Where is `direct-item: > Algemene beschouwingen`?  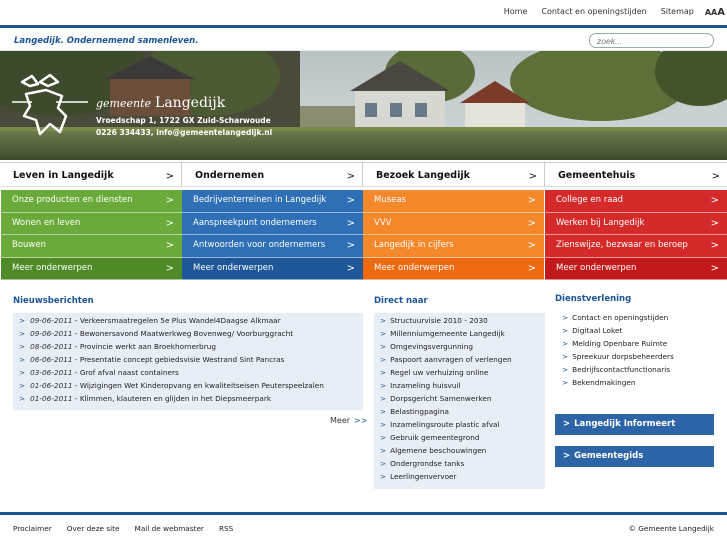 direct-item: > Algemene beschouwingen is located at coordinates (462, 452).